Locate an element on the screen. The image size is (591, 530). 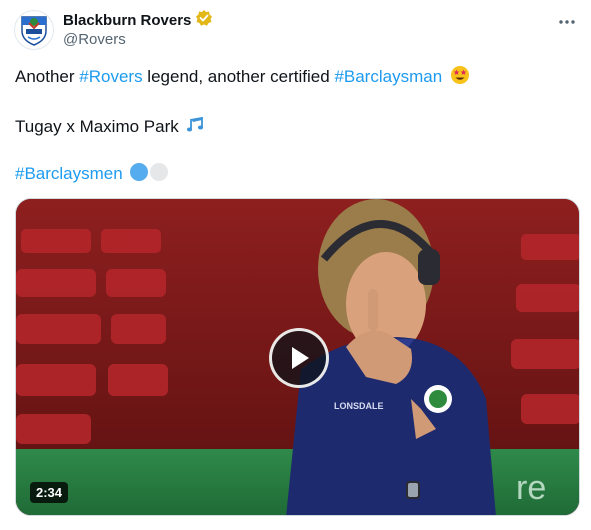
svg-text: LONSDALE is located at coordinates (359, 406).